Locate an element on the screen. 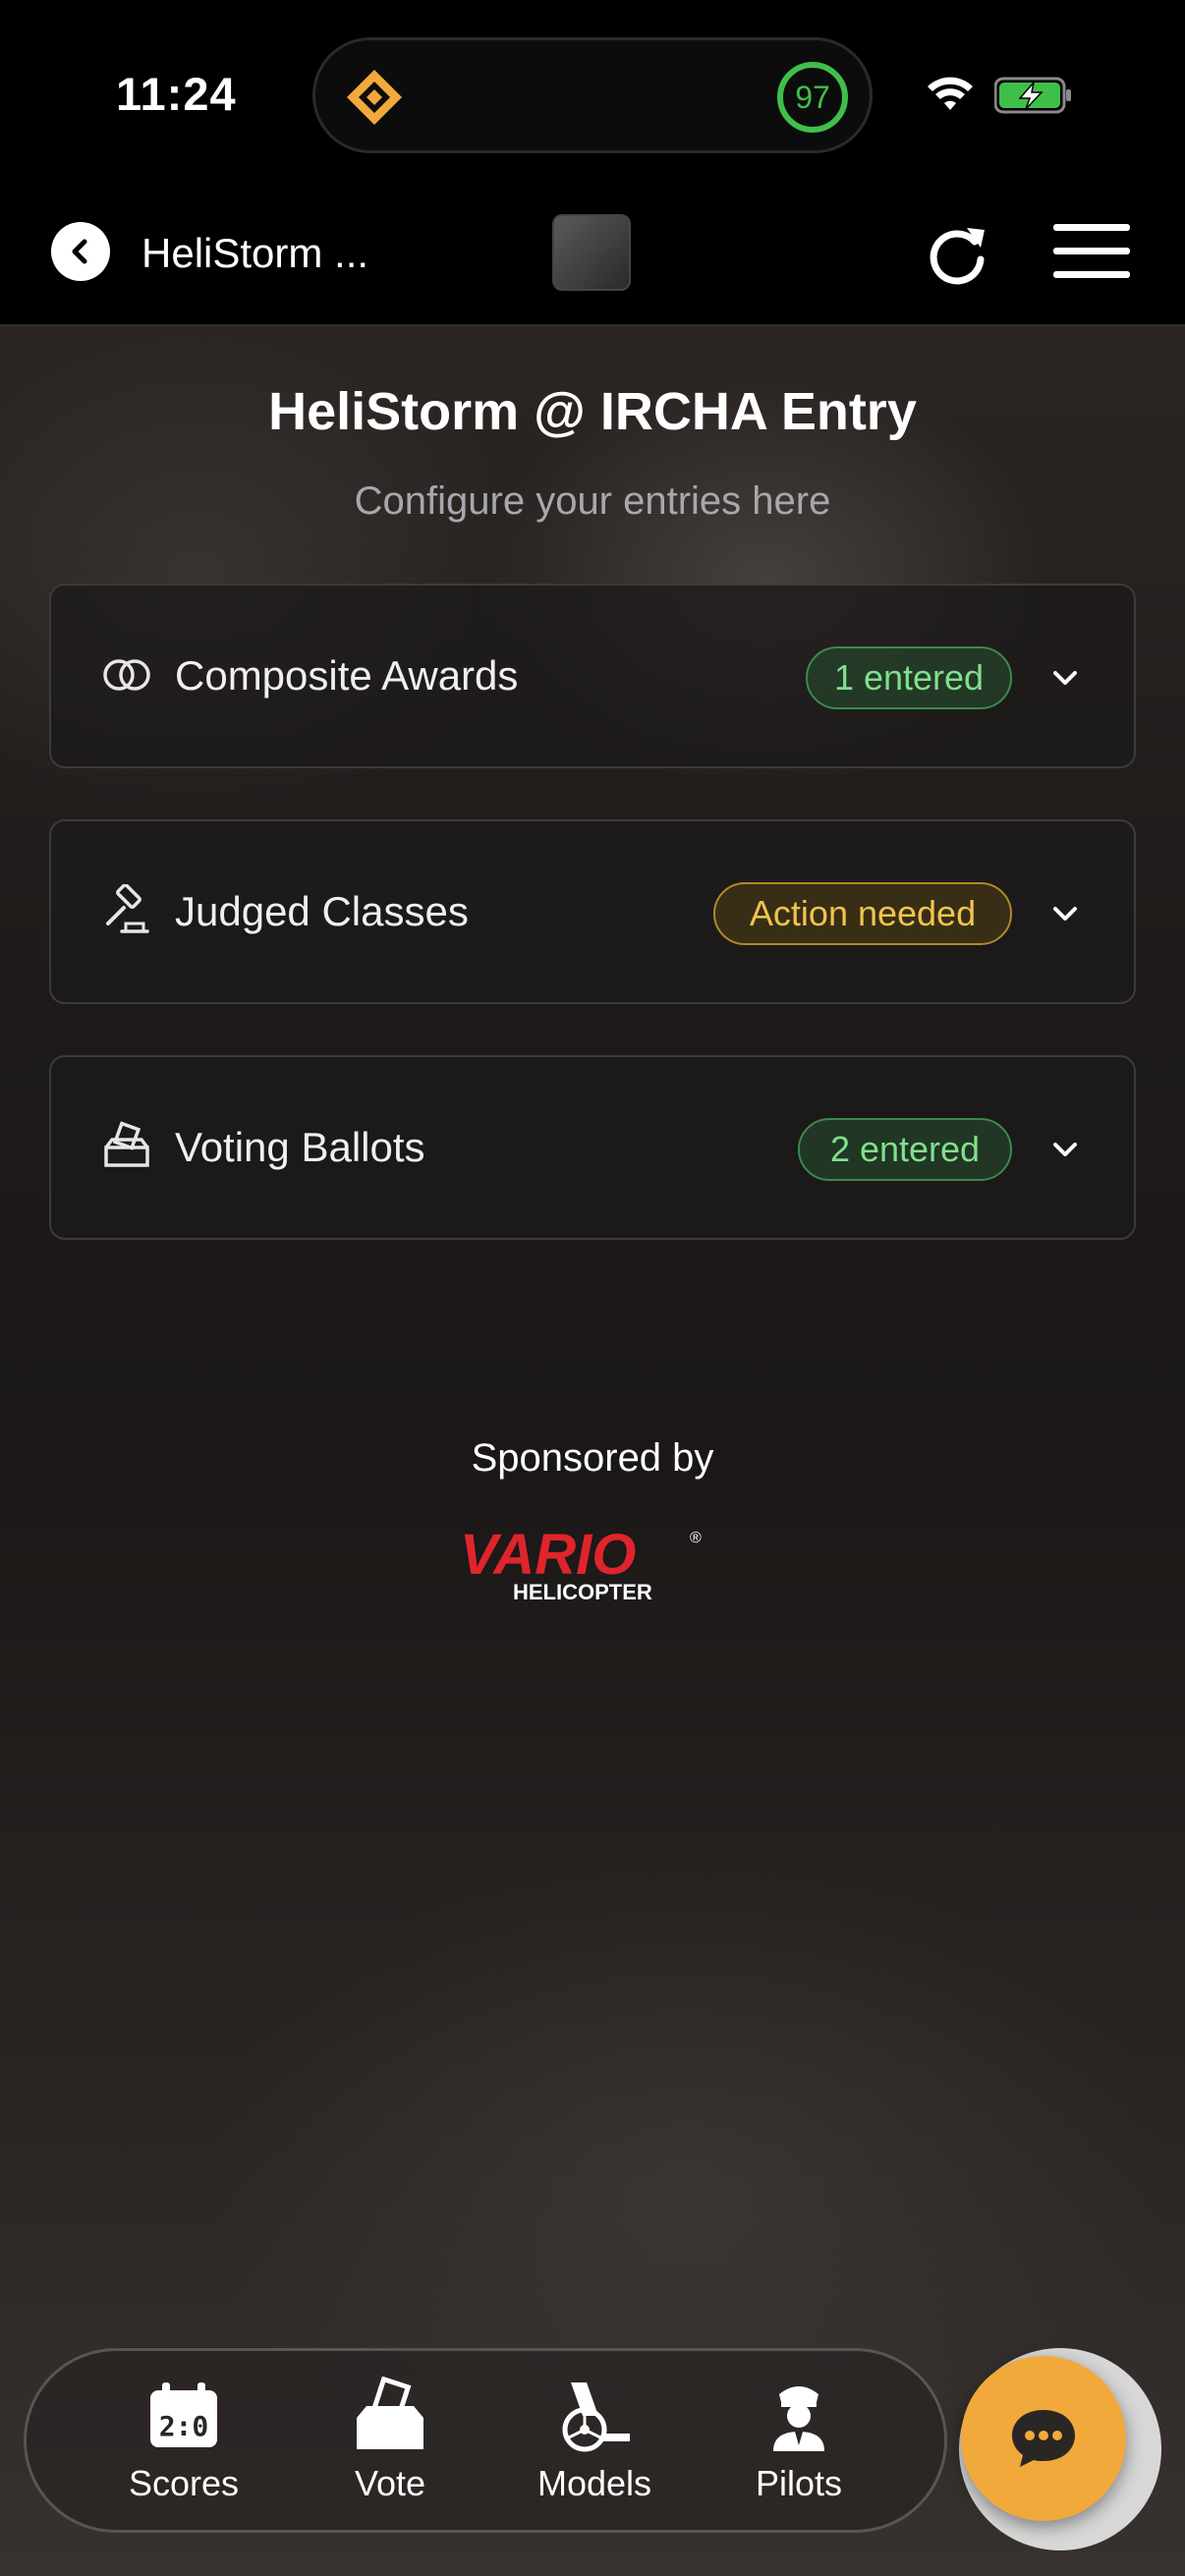  svg-text: 2:0 is located at coordinates (184, 2426).